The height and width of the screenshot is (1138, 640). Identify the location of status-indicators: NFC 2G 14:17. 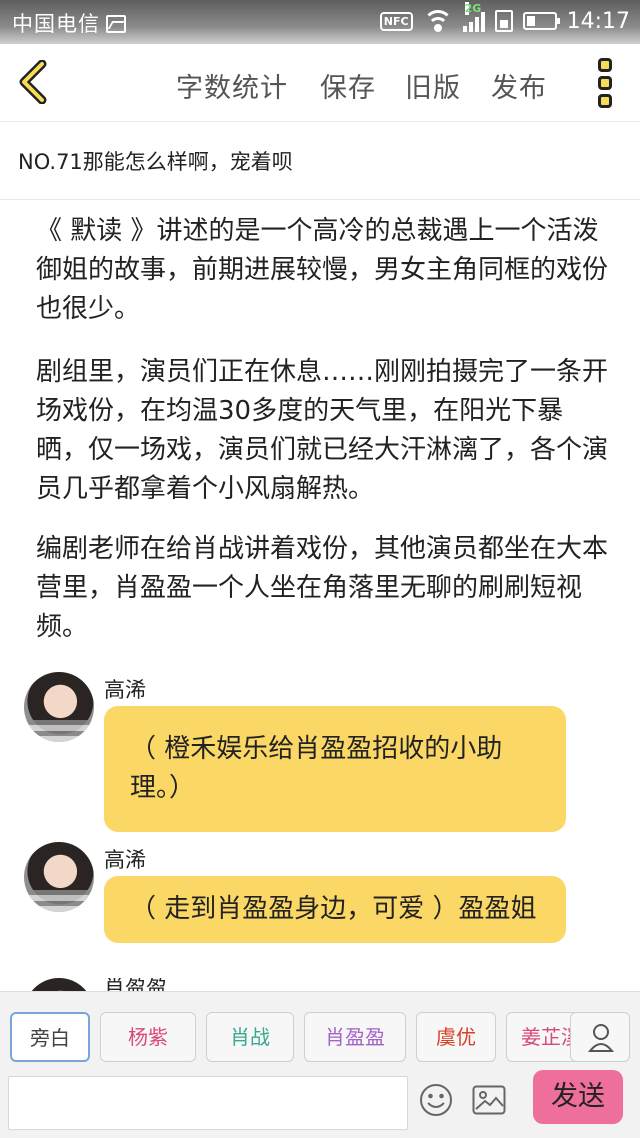
(504, 19).